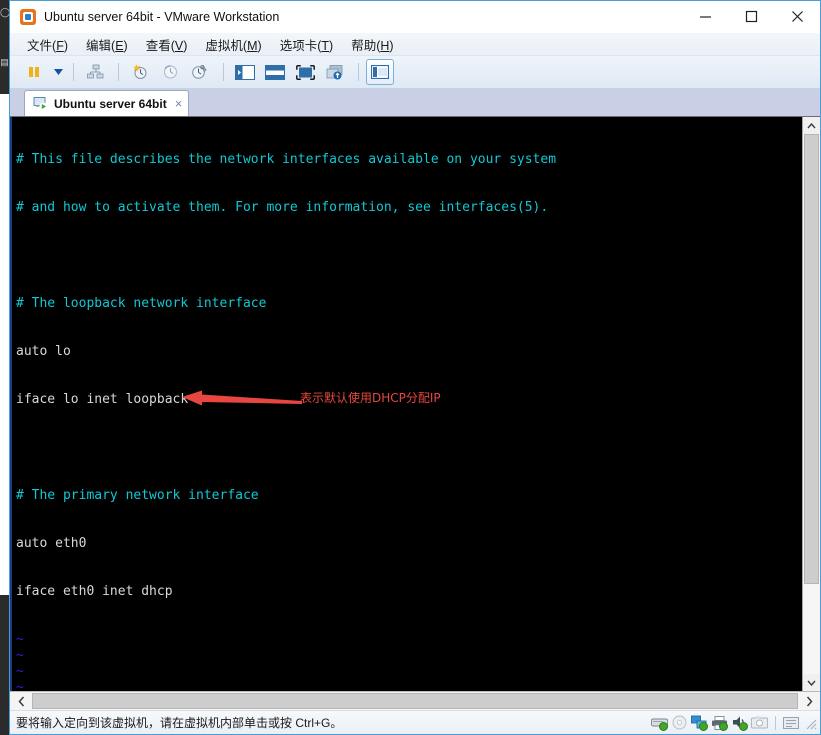 The width and height of the screenshot is (821, 735). I want to click on library-pane-icon, so click(245, 72).